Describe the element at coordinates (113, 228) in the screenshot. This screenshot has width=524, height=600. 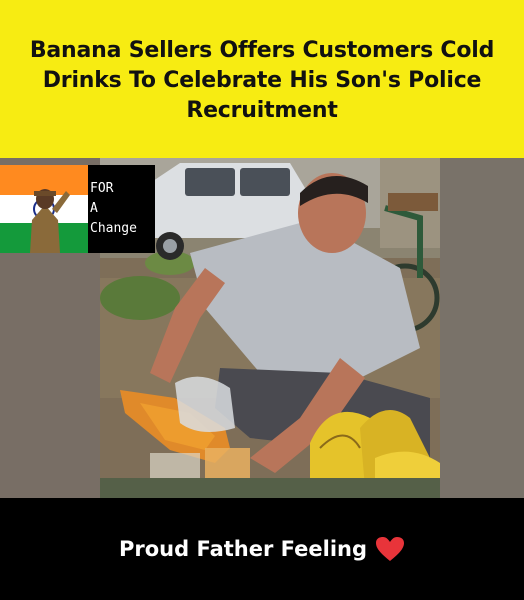
I see `badge-line-change: Change` at that location.